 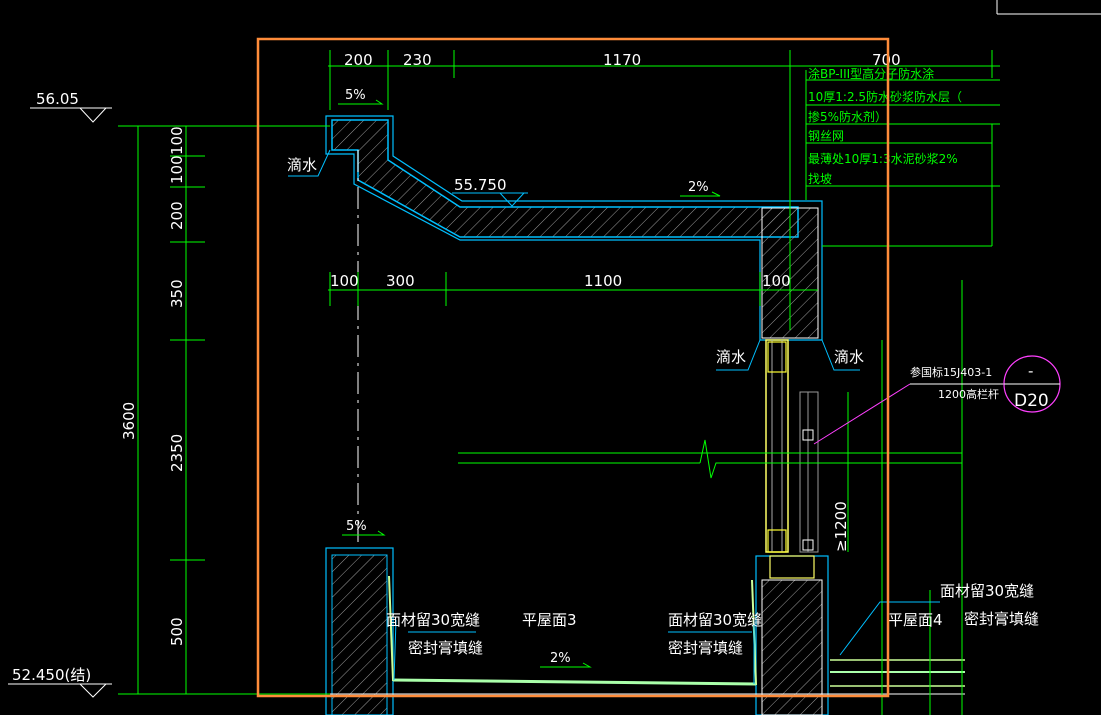 I want to click on right-upstand-section, so click(x=792, y=635).